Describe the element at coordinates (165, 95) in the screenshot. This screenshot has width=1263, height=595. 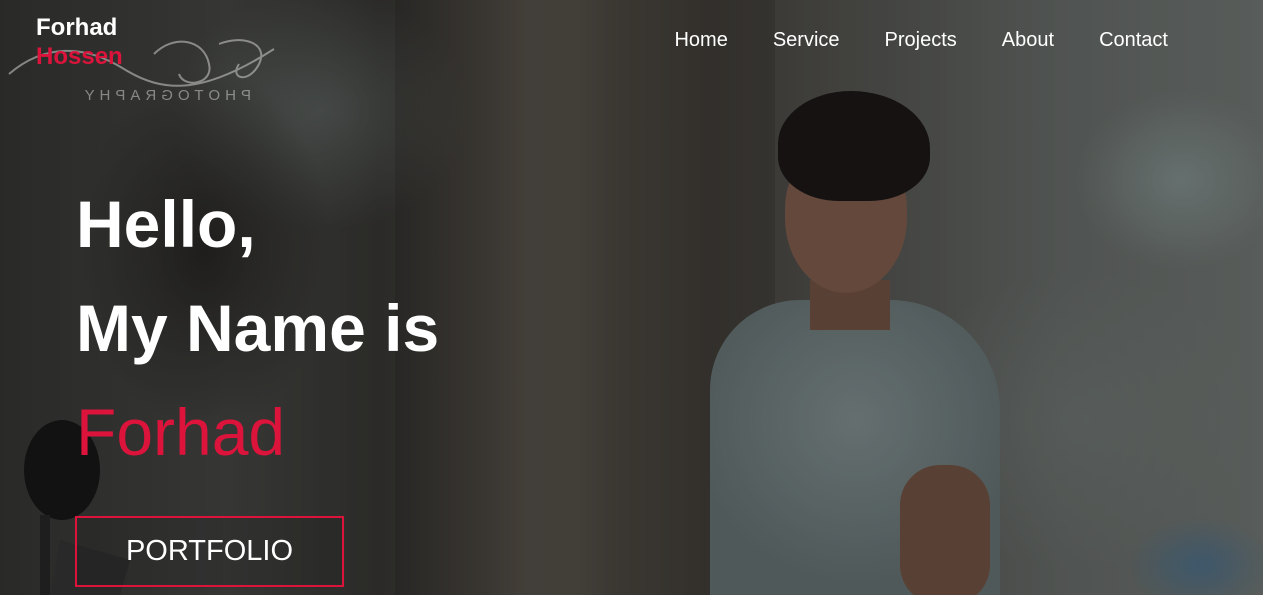
I see `watermark-text: PHOTOGRAPHY` at that location.